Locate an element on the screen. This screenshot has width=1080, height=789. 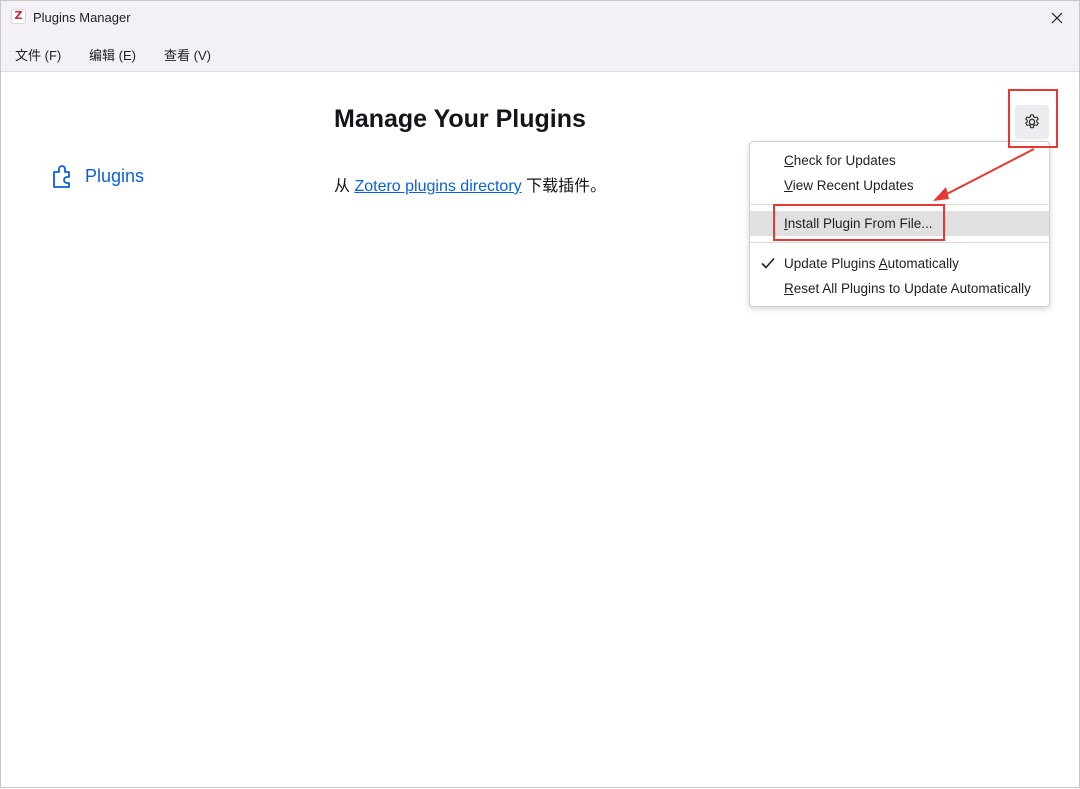
sidebar-item-plugins: Plugins is located at coordinates (97, 176).